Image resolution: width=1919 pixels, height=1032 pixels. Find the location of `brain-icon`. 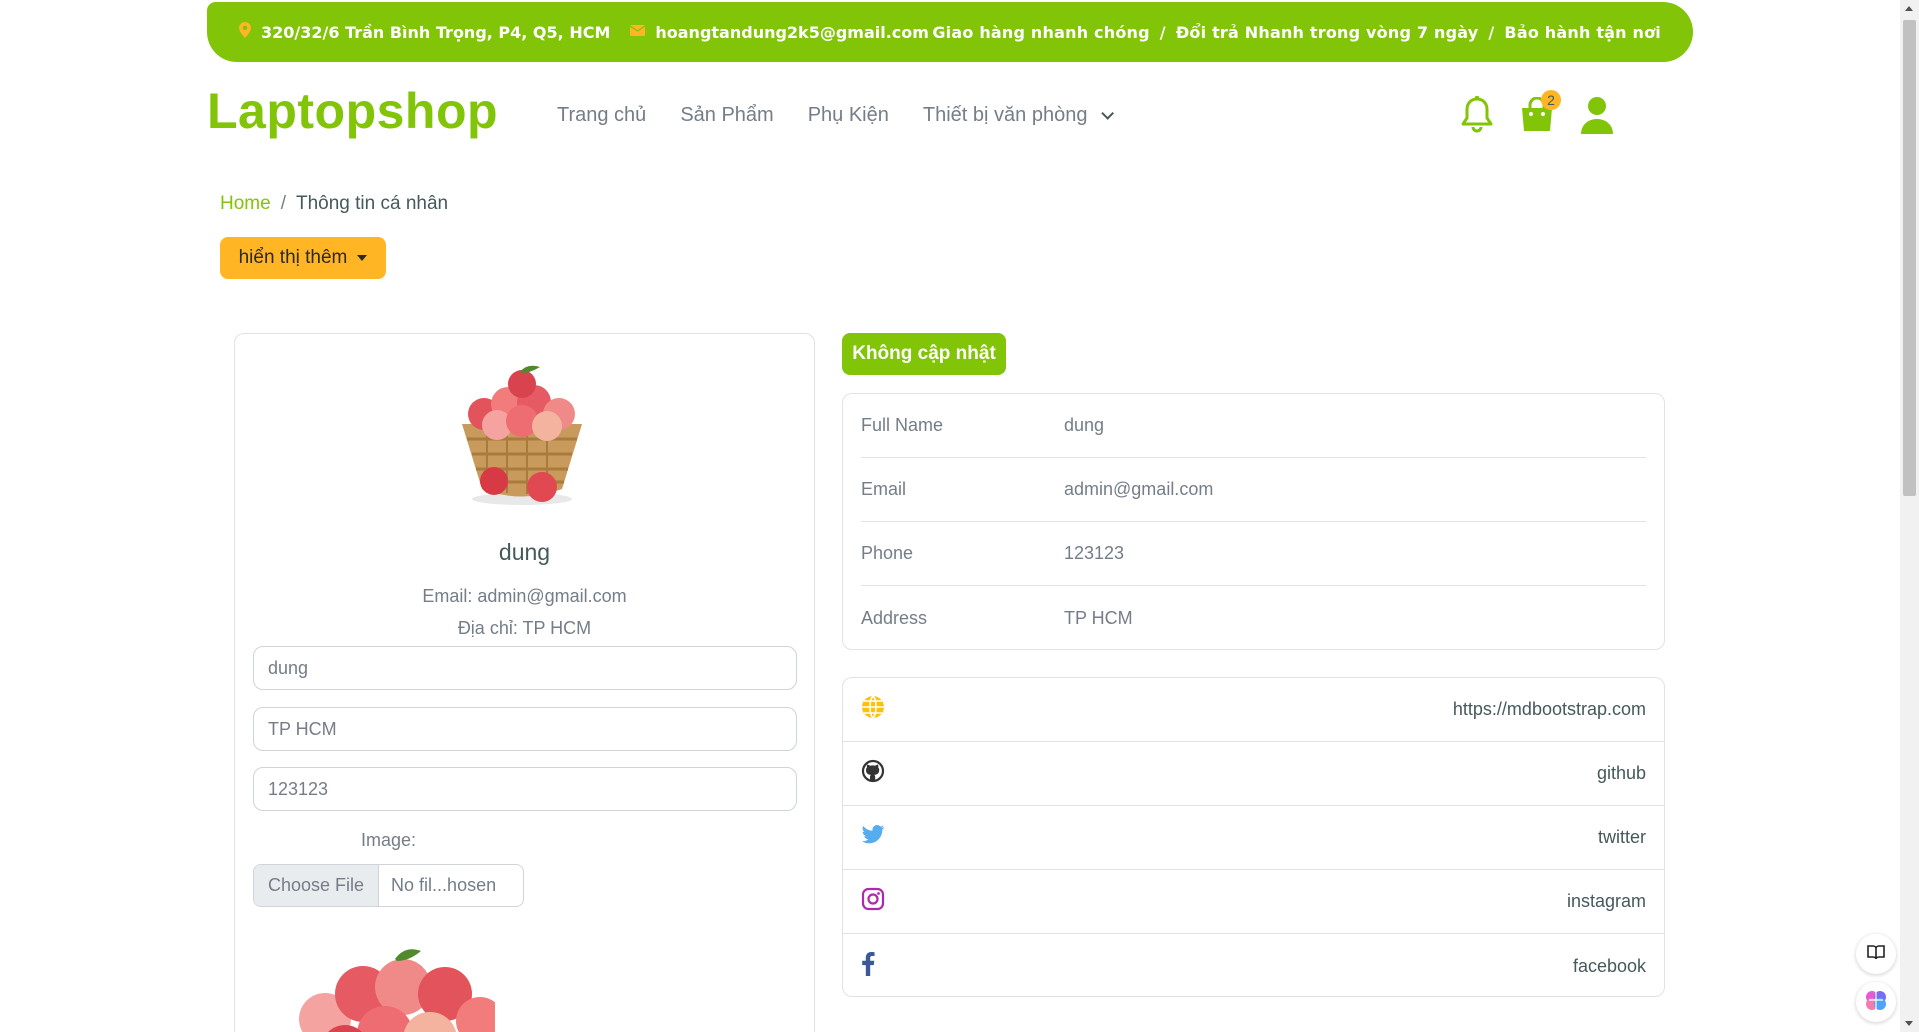

brain-icon is located at coordinates (1876, 1002).